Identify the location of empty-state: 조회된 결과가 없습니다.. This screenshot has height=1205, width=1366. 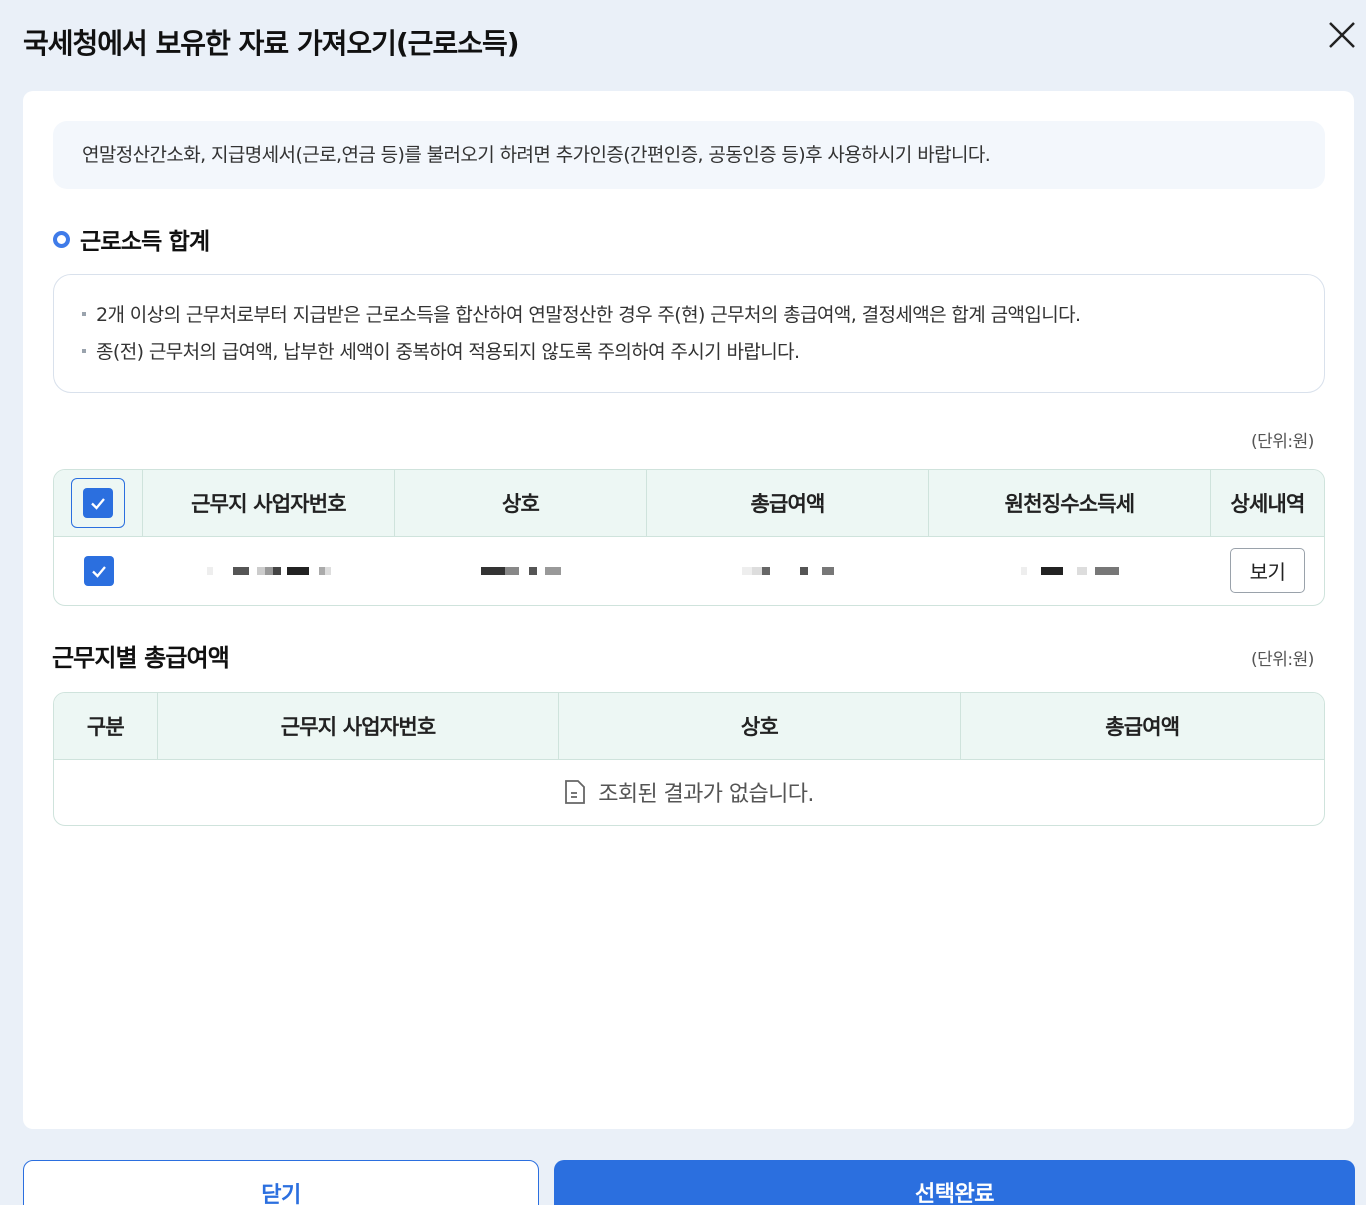
(689, 792).